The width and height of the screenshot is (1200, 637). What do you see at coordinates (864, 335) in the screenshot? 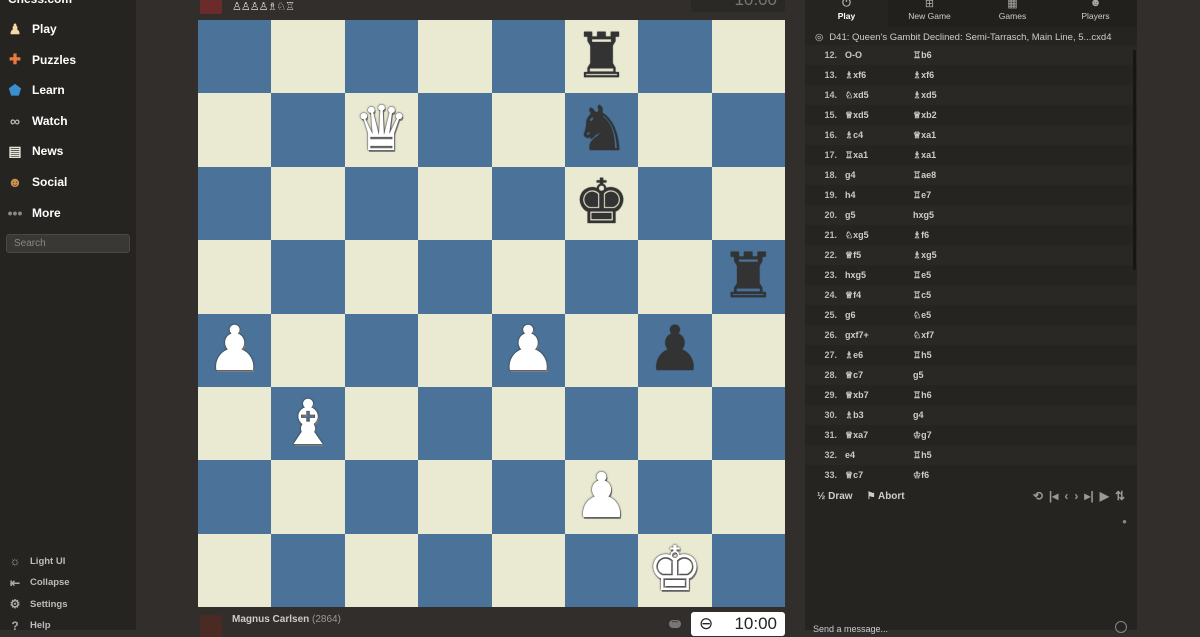
I see `white-move: gxf7+` at bounding box center [864, 335].